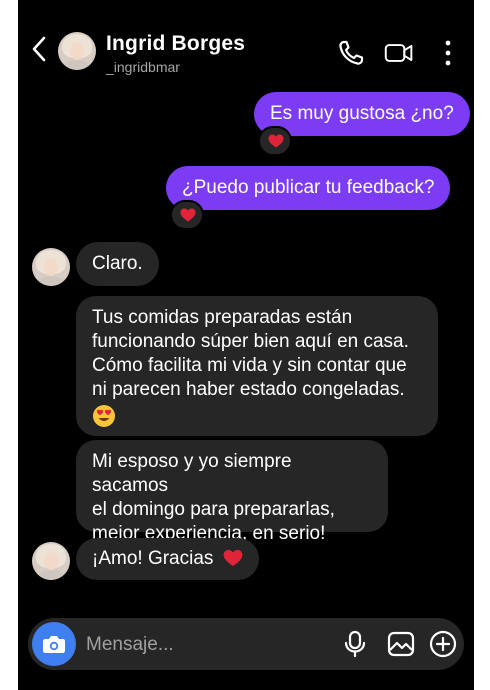  I want to click on message-text: ¡Amo! Gracias, so click(153, 558).